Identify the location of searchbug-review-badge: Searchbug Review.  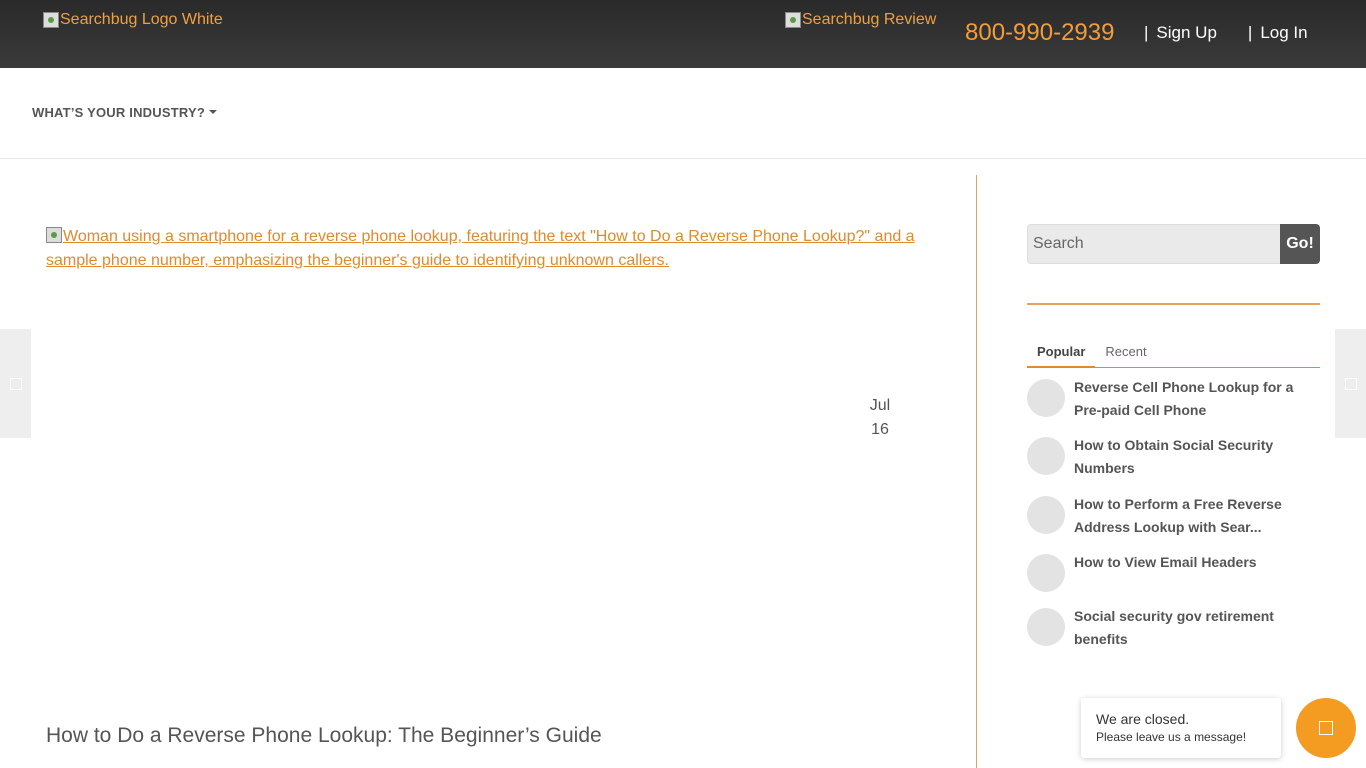
(860, 20).